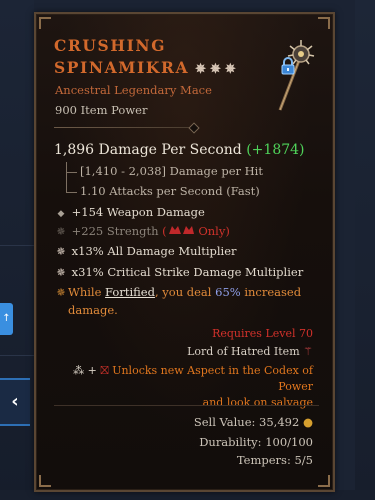  I want to click on affix-strength: ✵ +225 Strength ( Only), so click(142, 231).